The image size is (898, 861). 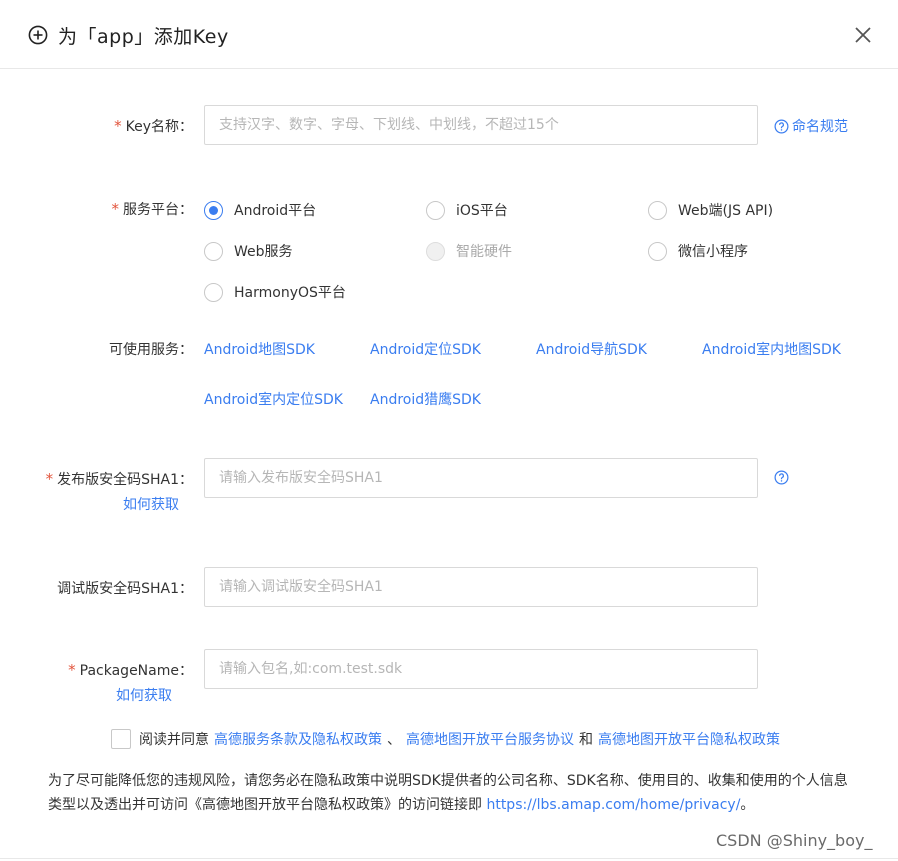 I want to click on debug-sha1-input, so click(x=481, y=587).